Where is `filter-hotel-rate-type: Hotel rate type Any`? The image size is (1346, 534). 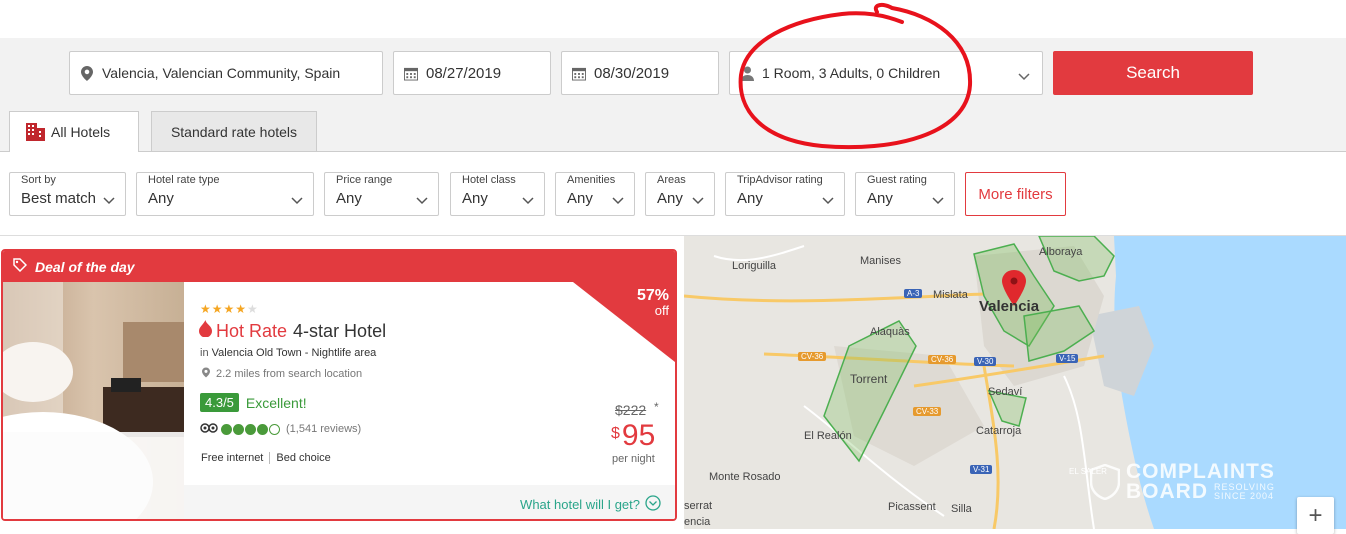 filter-hotel-rate-type: Hotel rate type Any is located at coordinates (225, 194).